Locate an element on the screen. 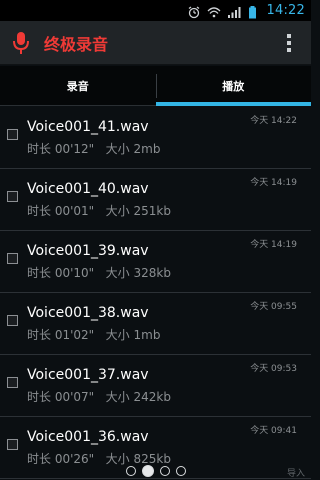 Image resolution: width=320 pixels, height=480 pixels. tab-play: 播放 is located at coordinates (233, 86).